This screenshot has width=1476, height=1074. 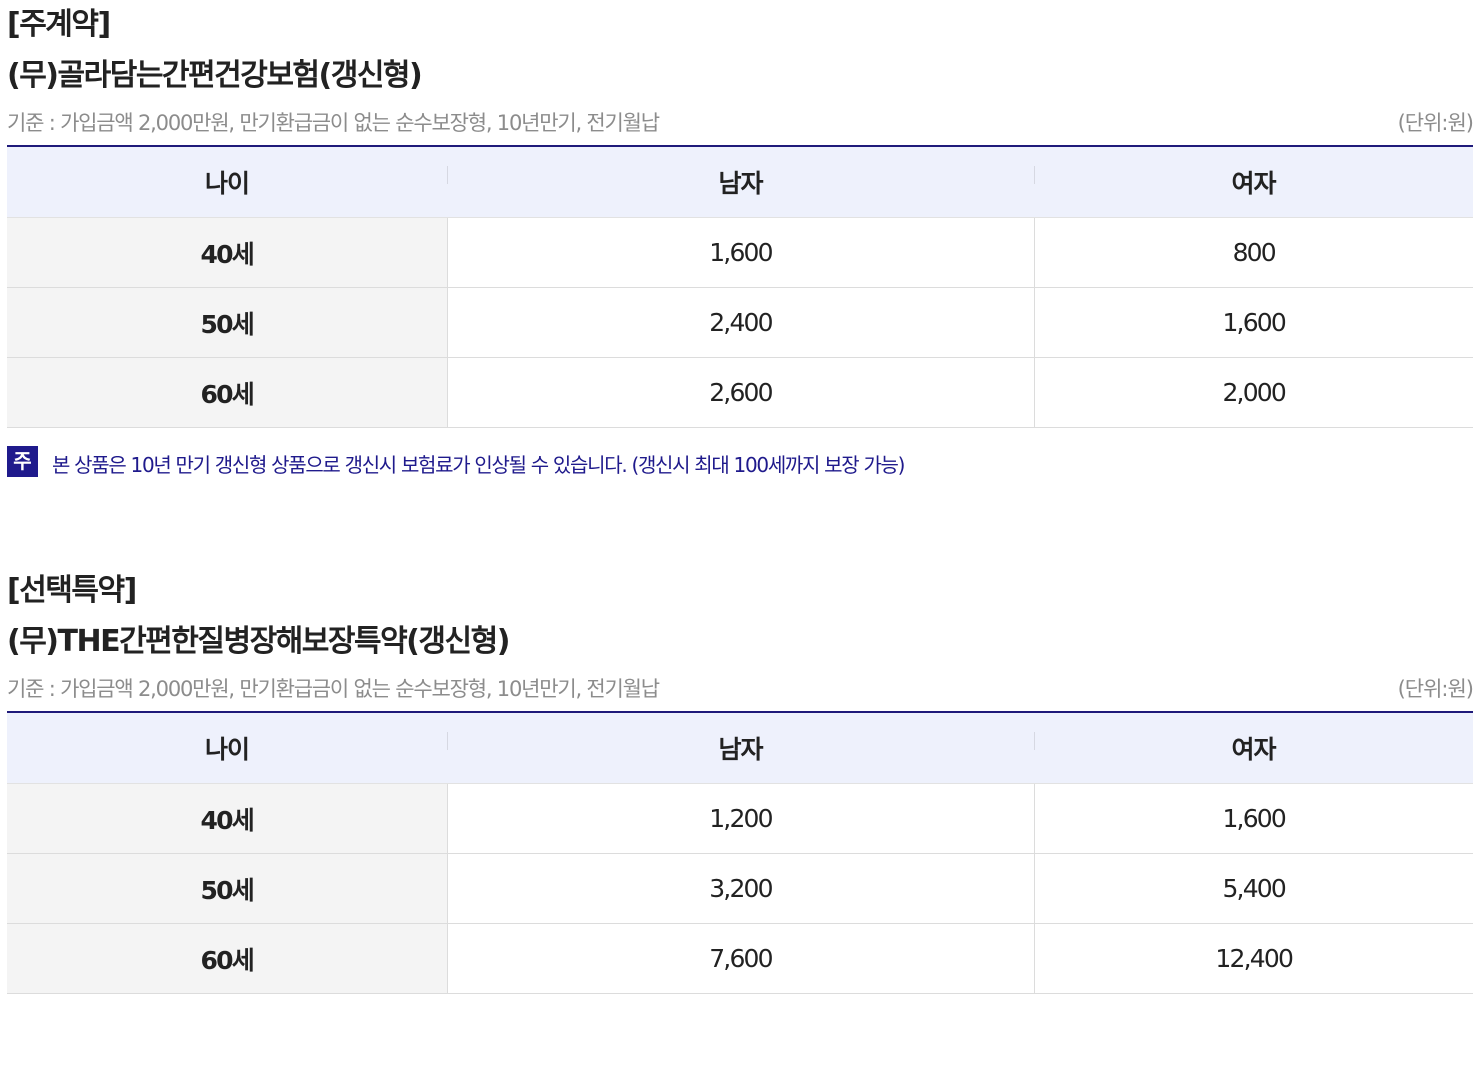 I want to click on note-badge: 주, so click(x=22, y=461).